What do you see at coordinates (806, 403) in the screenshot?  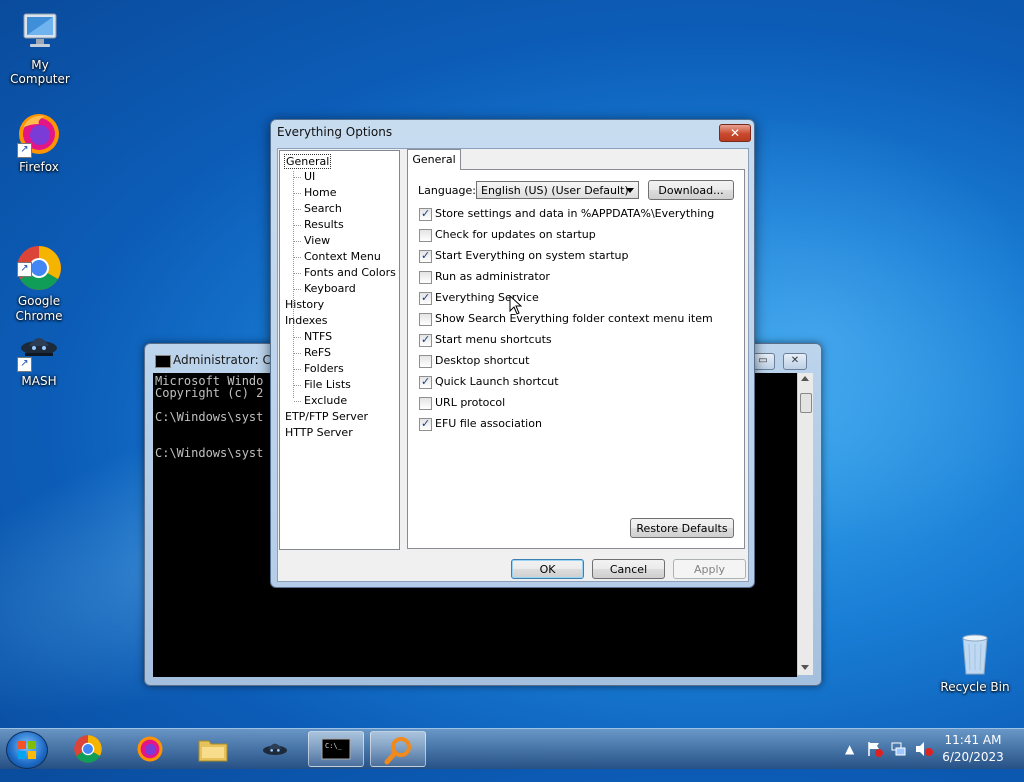 I see `scroll-thumb` at bounding box center [806, 403].